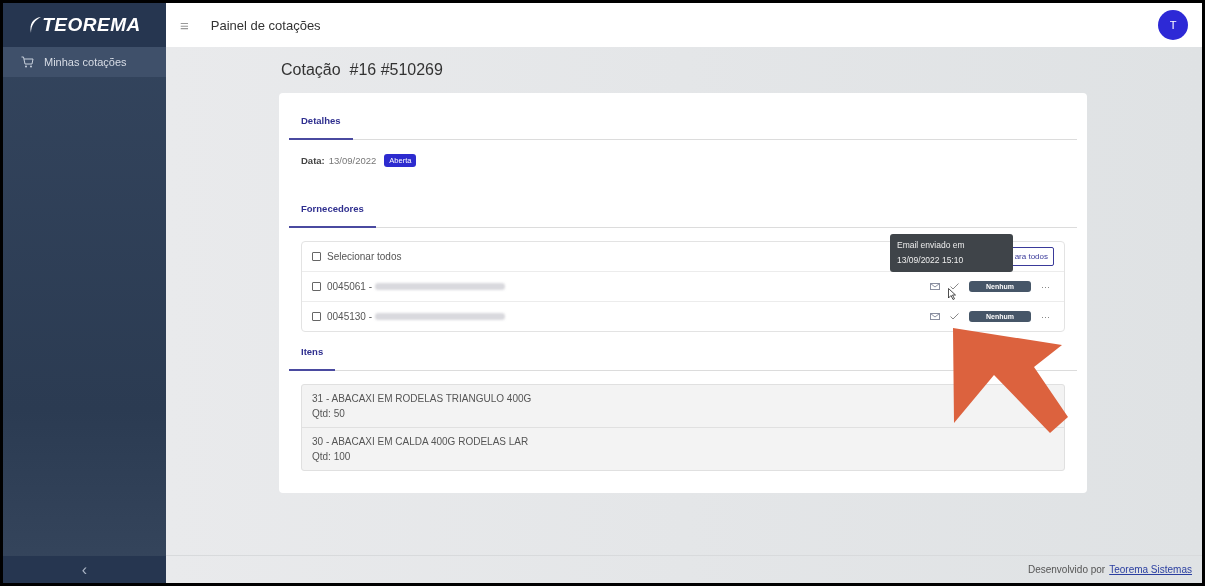  Describe the element at coordinates (422, 399) in the screenshot. I see `item-name: 31 - ABACAXI EM RODELAS TRIANGULO 400G` at that location.